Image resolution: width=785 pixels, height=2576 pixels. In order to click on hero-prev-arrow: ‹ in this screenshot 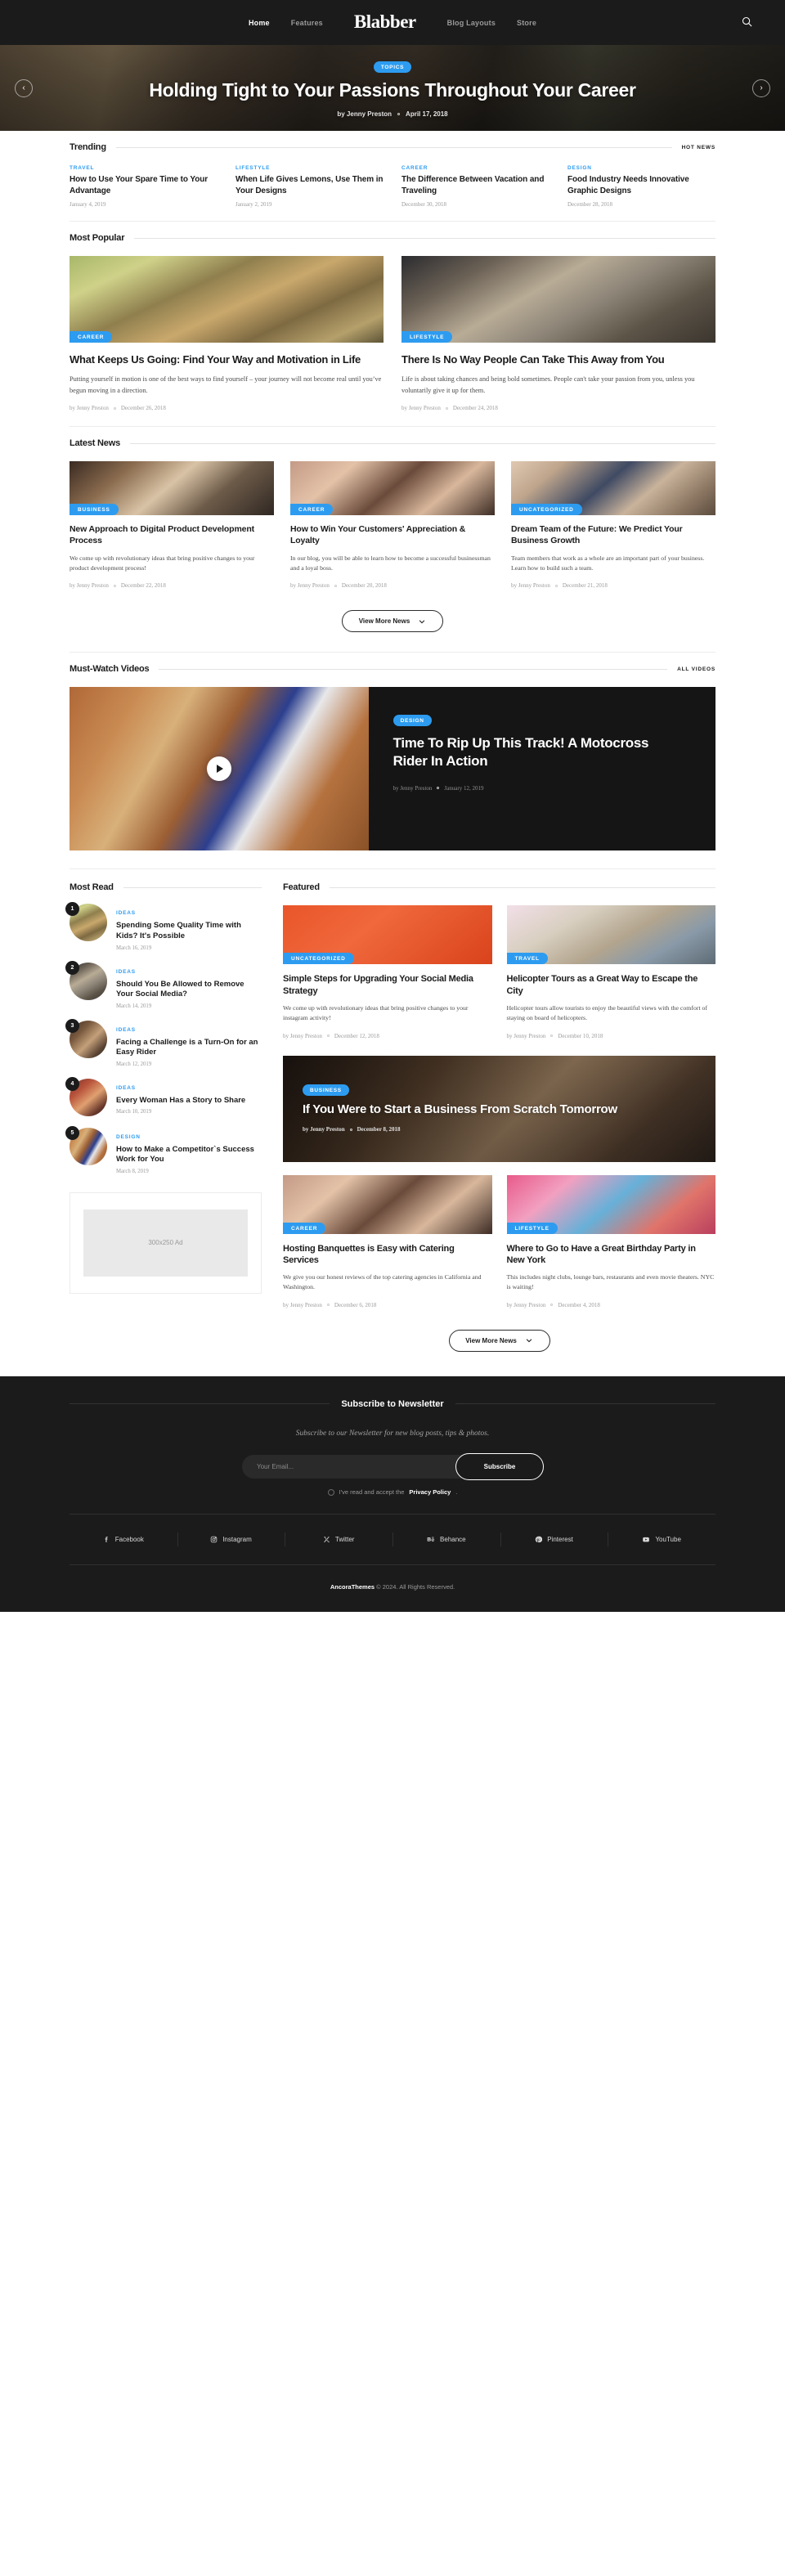, I will do `click(24, 88)`.